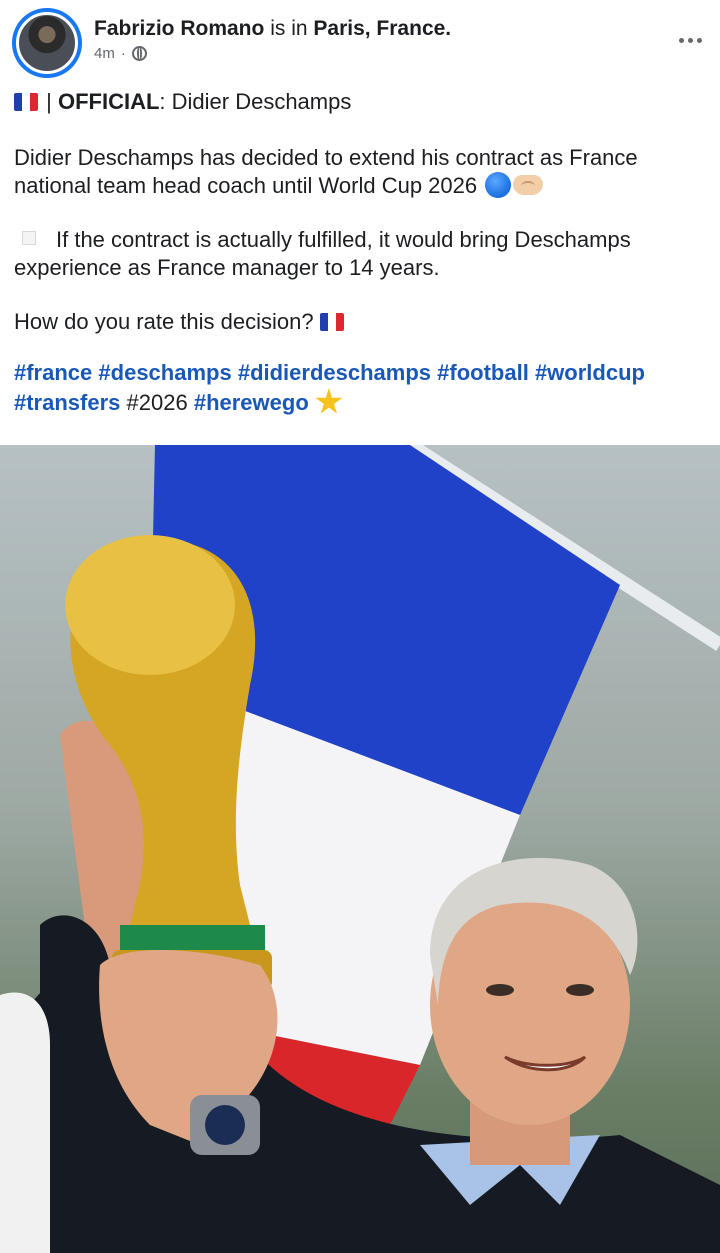 The height and width of the screenshot is (1253, 720). I want to click on question-text: How do you rate this decision?, so click(164, 321).